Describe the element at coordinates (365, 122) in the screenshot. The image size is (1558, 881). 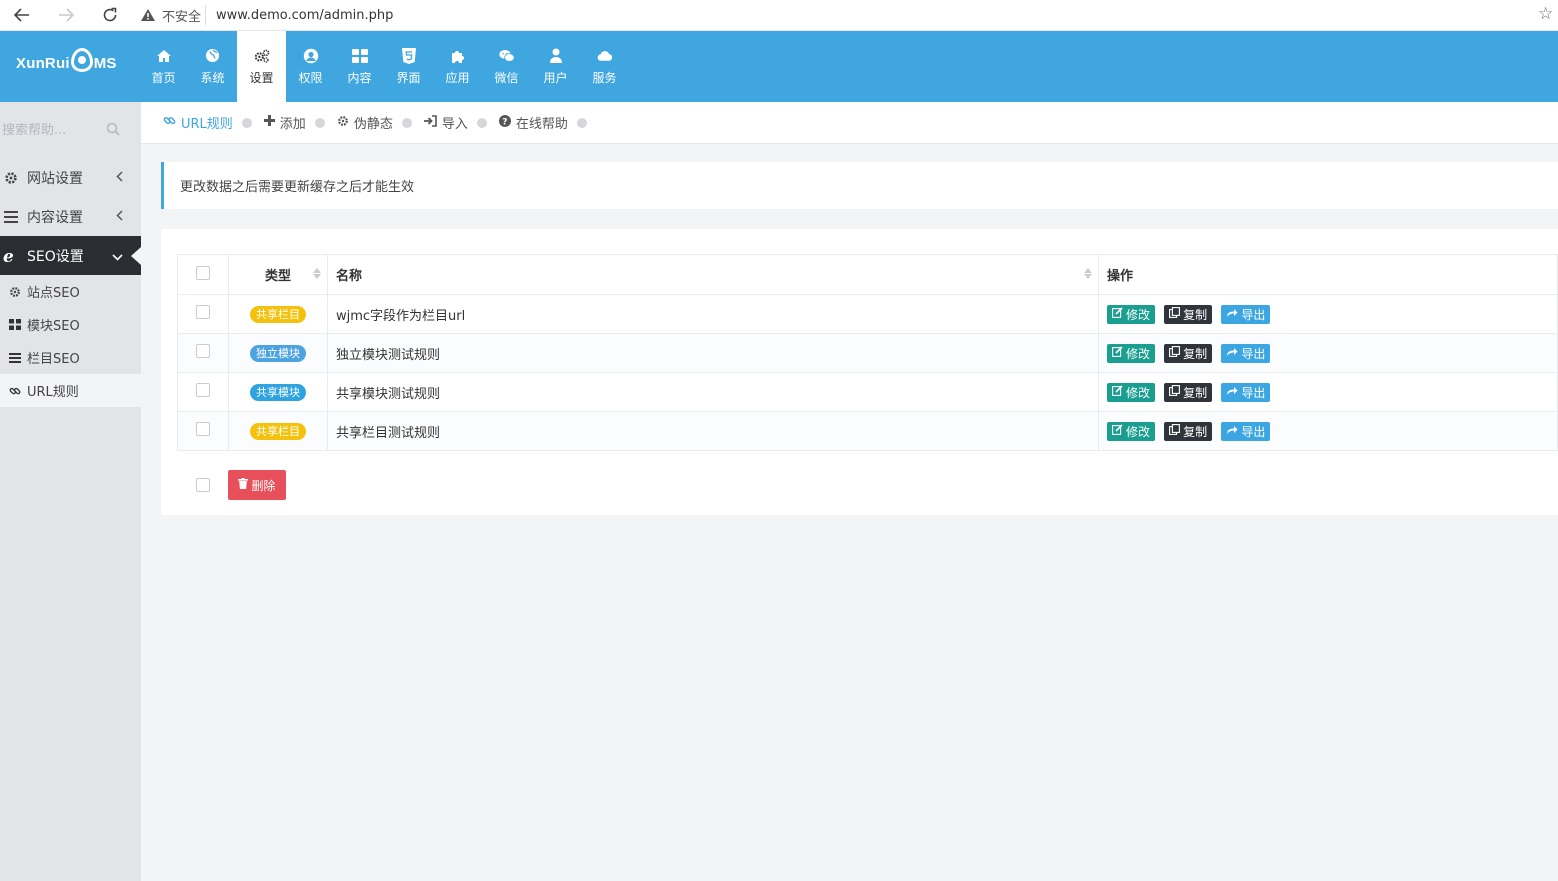
I see `subnav-rewrite: 伪静态` at that location.